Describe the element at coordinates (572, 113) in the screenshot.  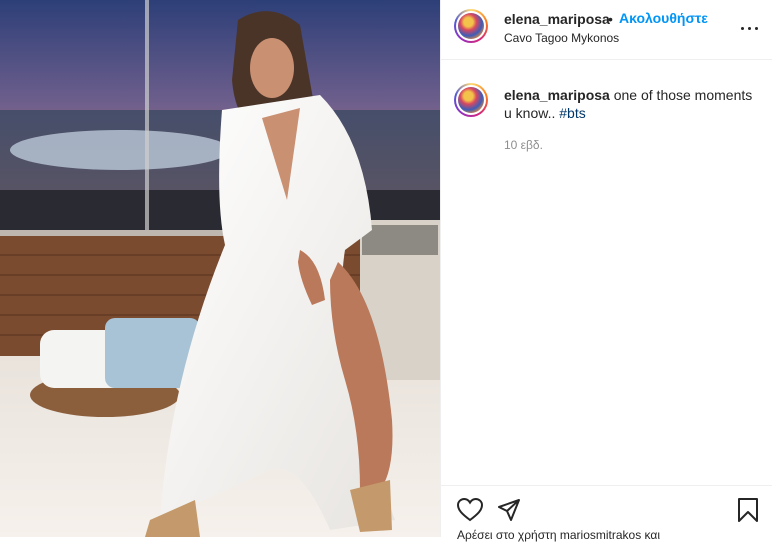
I see `caption-hashtag: #bts` at that location.